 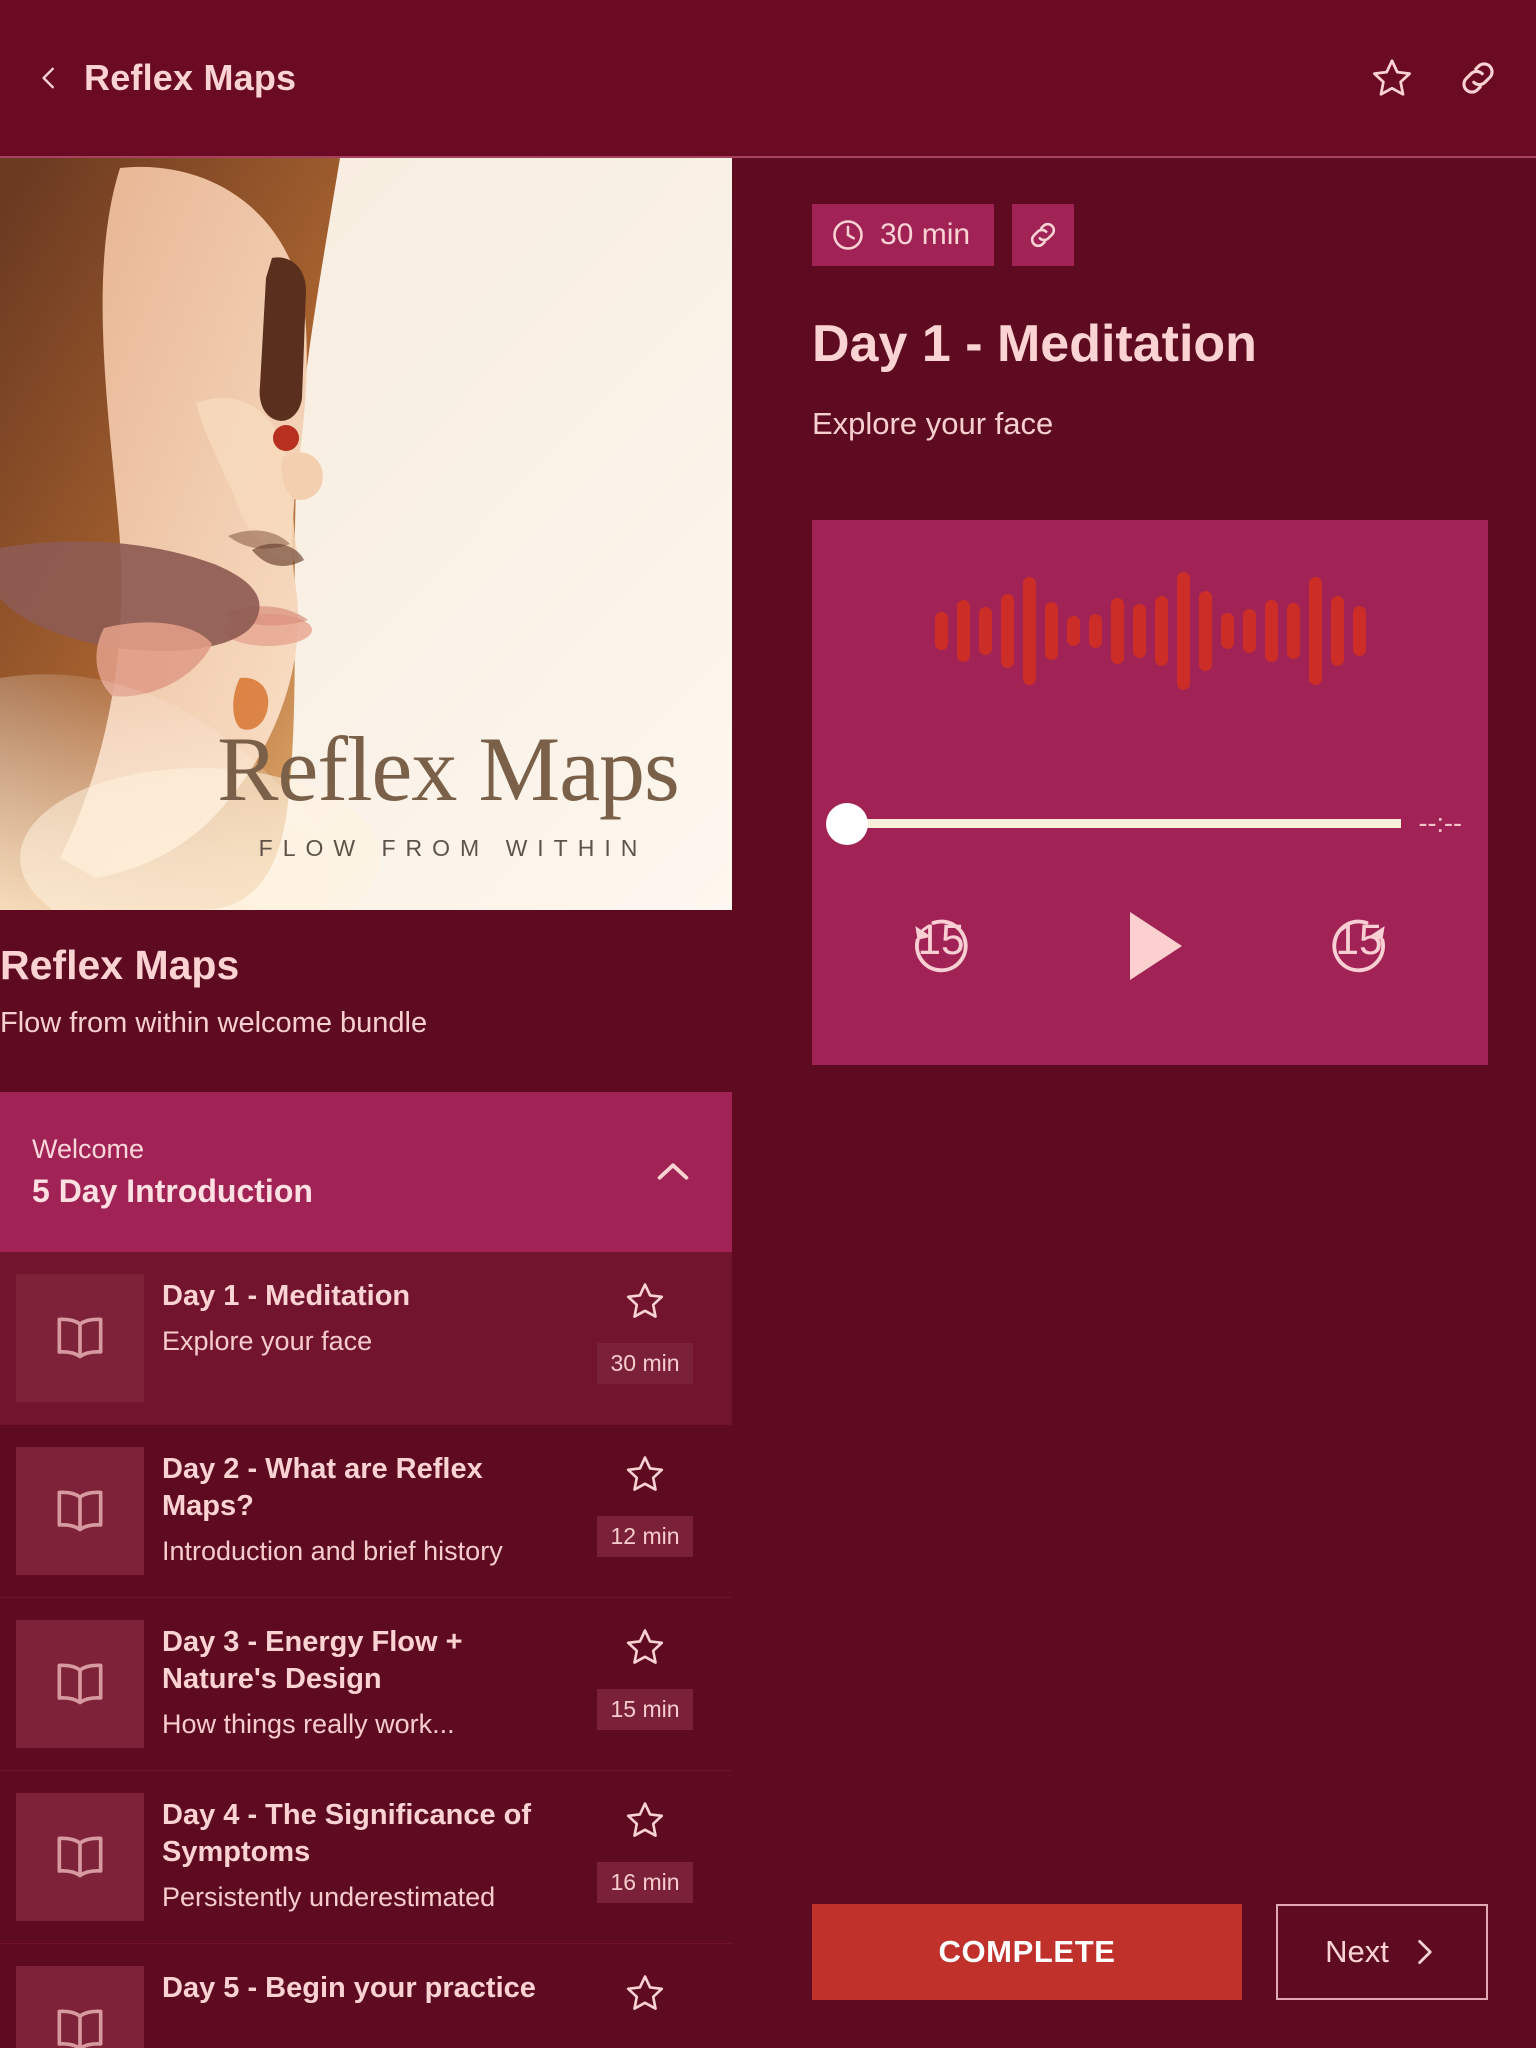 What do you see at coordinates (166, 78) in the screenshot?
I see `back-button: Reflex Maps` at bounding box center [166, 78].